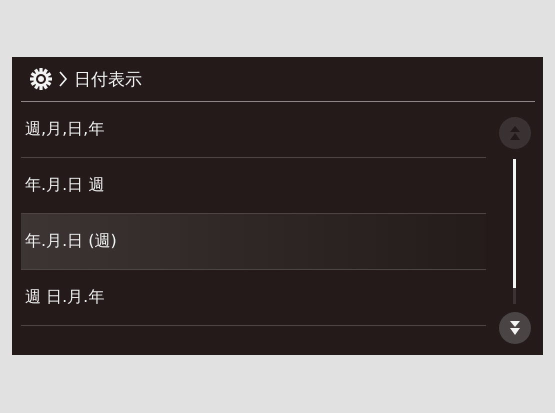 The image size is (555, 413). What do you see at coordinates (41, 79) in the screenshot?
I see `settings-icon` at bounding box center [41, 79].